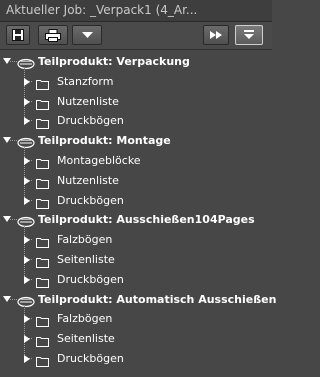 The image size is (320, 377). I want to click on fast-forward-button, so click(216, 35).